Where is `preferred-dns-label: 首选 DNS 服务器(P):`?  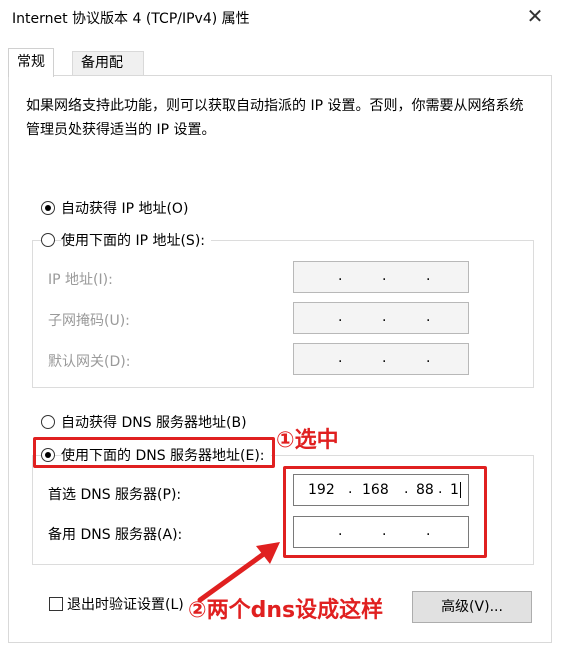 preferred-dns-label: 首选 DNS 服务器(P): is located at coordinates (115, 495).